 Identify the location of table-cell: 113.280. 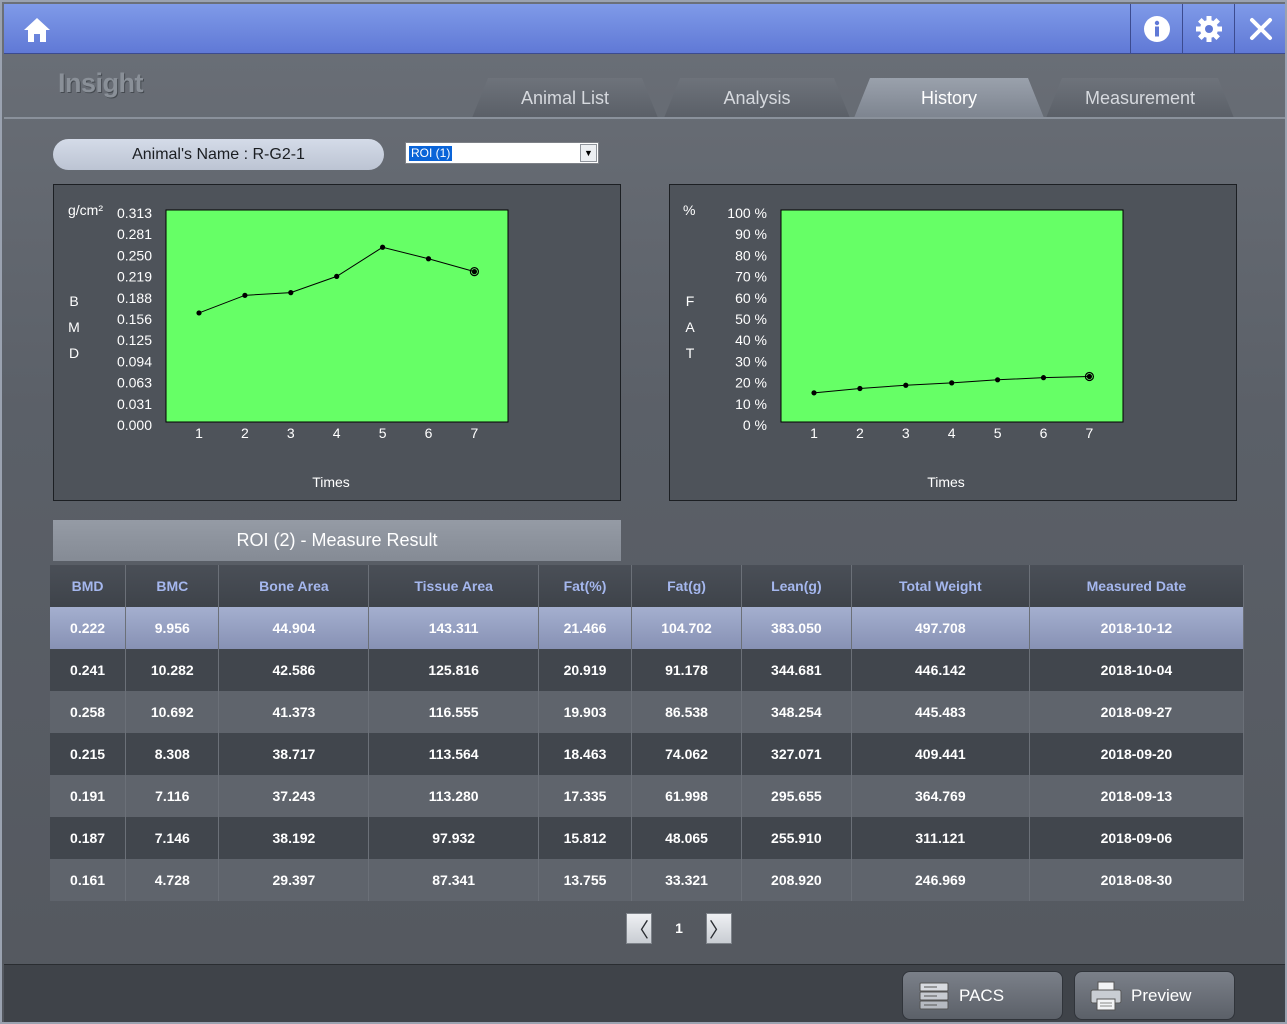
(453, 796).